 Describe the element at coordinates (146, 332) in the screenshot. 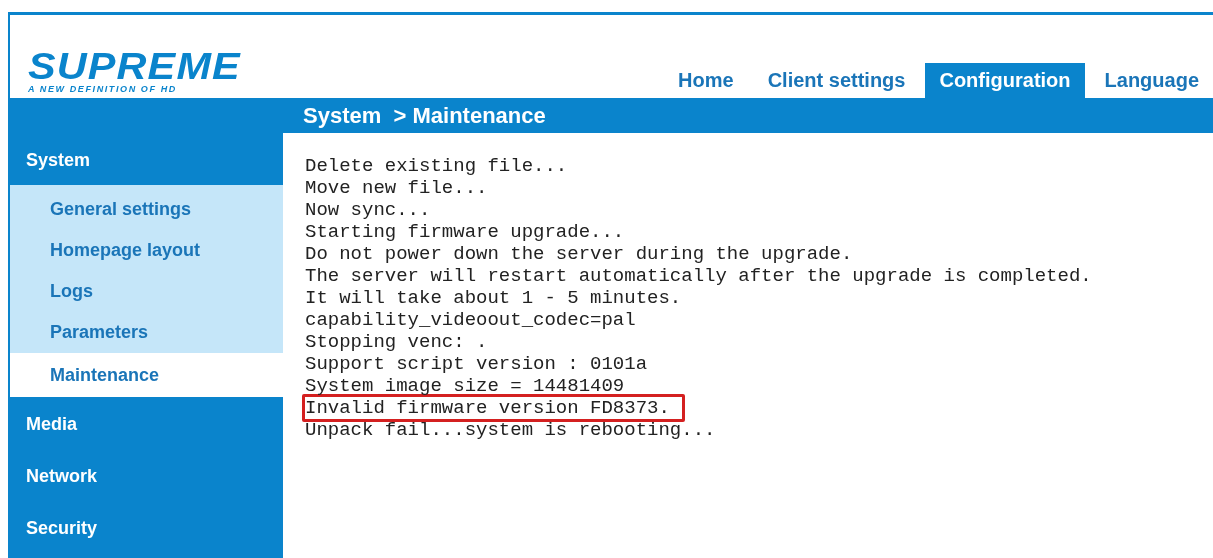

I see `sidebar-item: Parameters` at that location.